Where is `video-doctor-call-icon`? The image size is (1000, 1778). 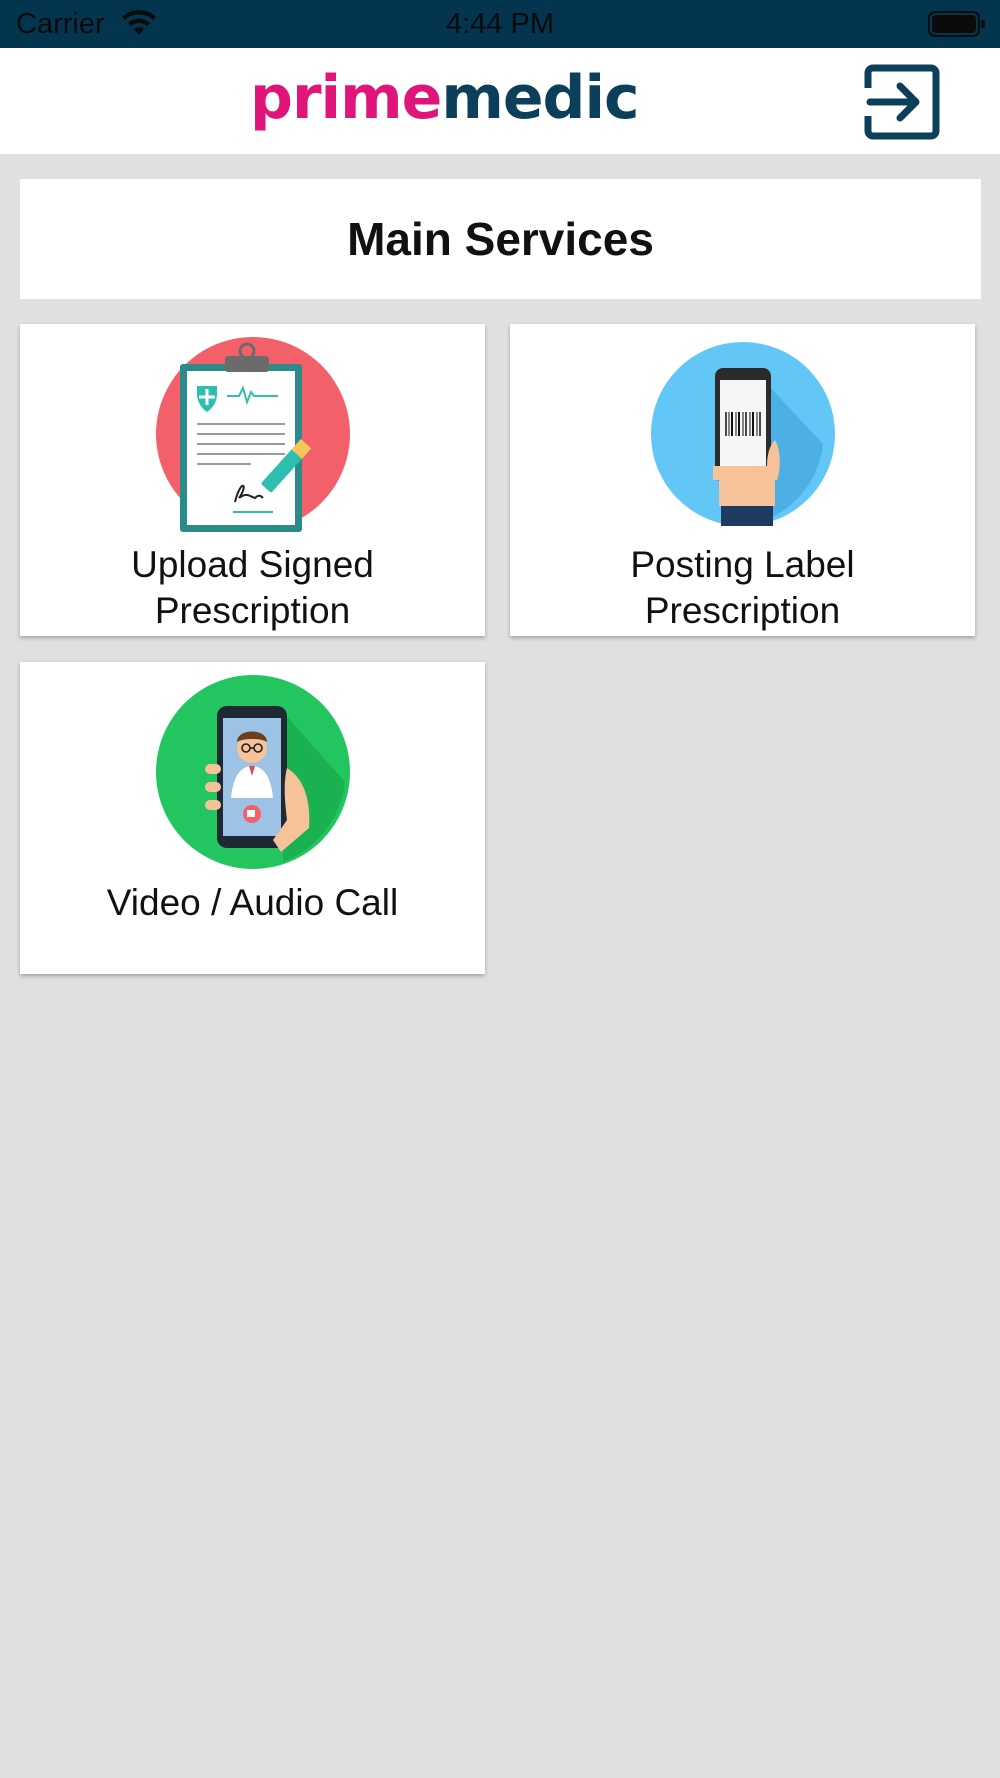 video-doctor-call-icon is located at coordinates (252, 772).